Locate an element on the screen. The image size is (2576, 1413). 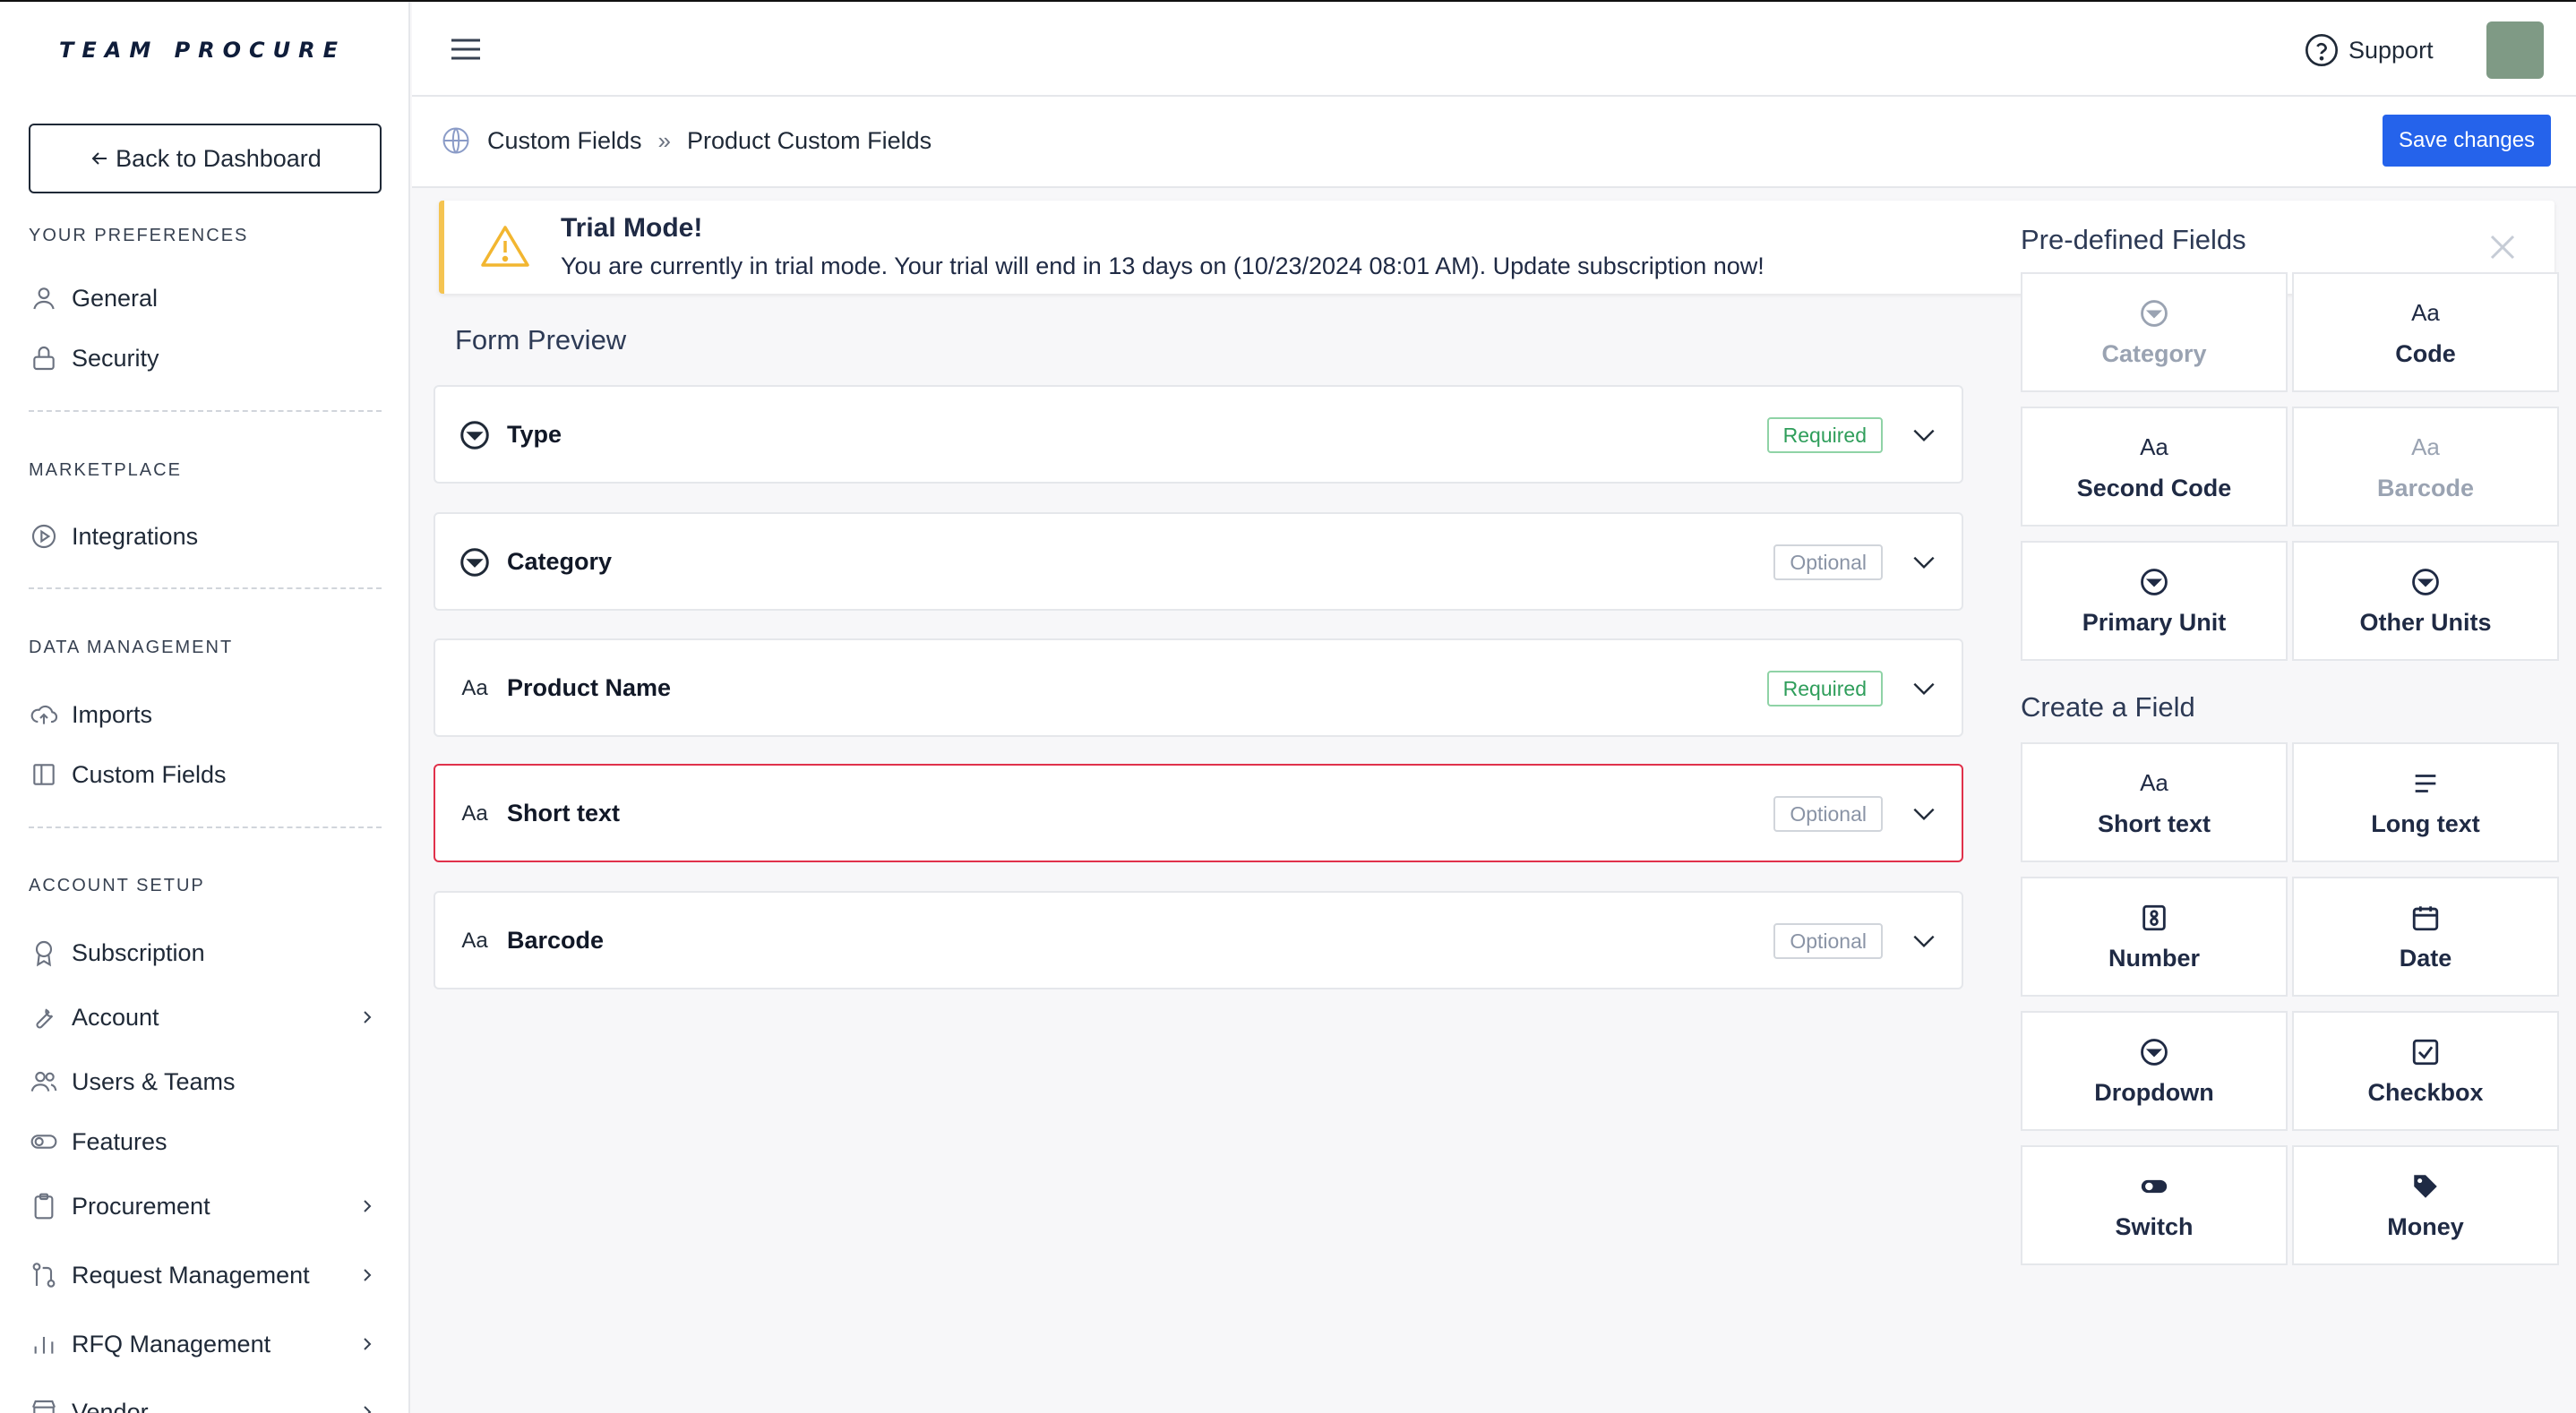
sidebar-item-label: Request Management is located at coordinates (191, 1275).